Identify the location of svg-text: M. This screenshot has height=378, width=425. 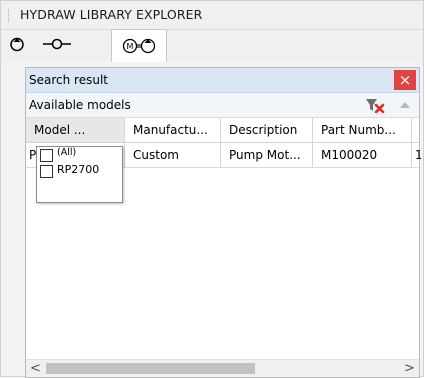
(130, 46).